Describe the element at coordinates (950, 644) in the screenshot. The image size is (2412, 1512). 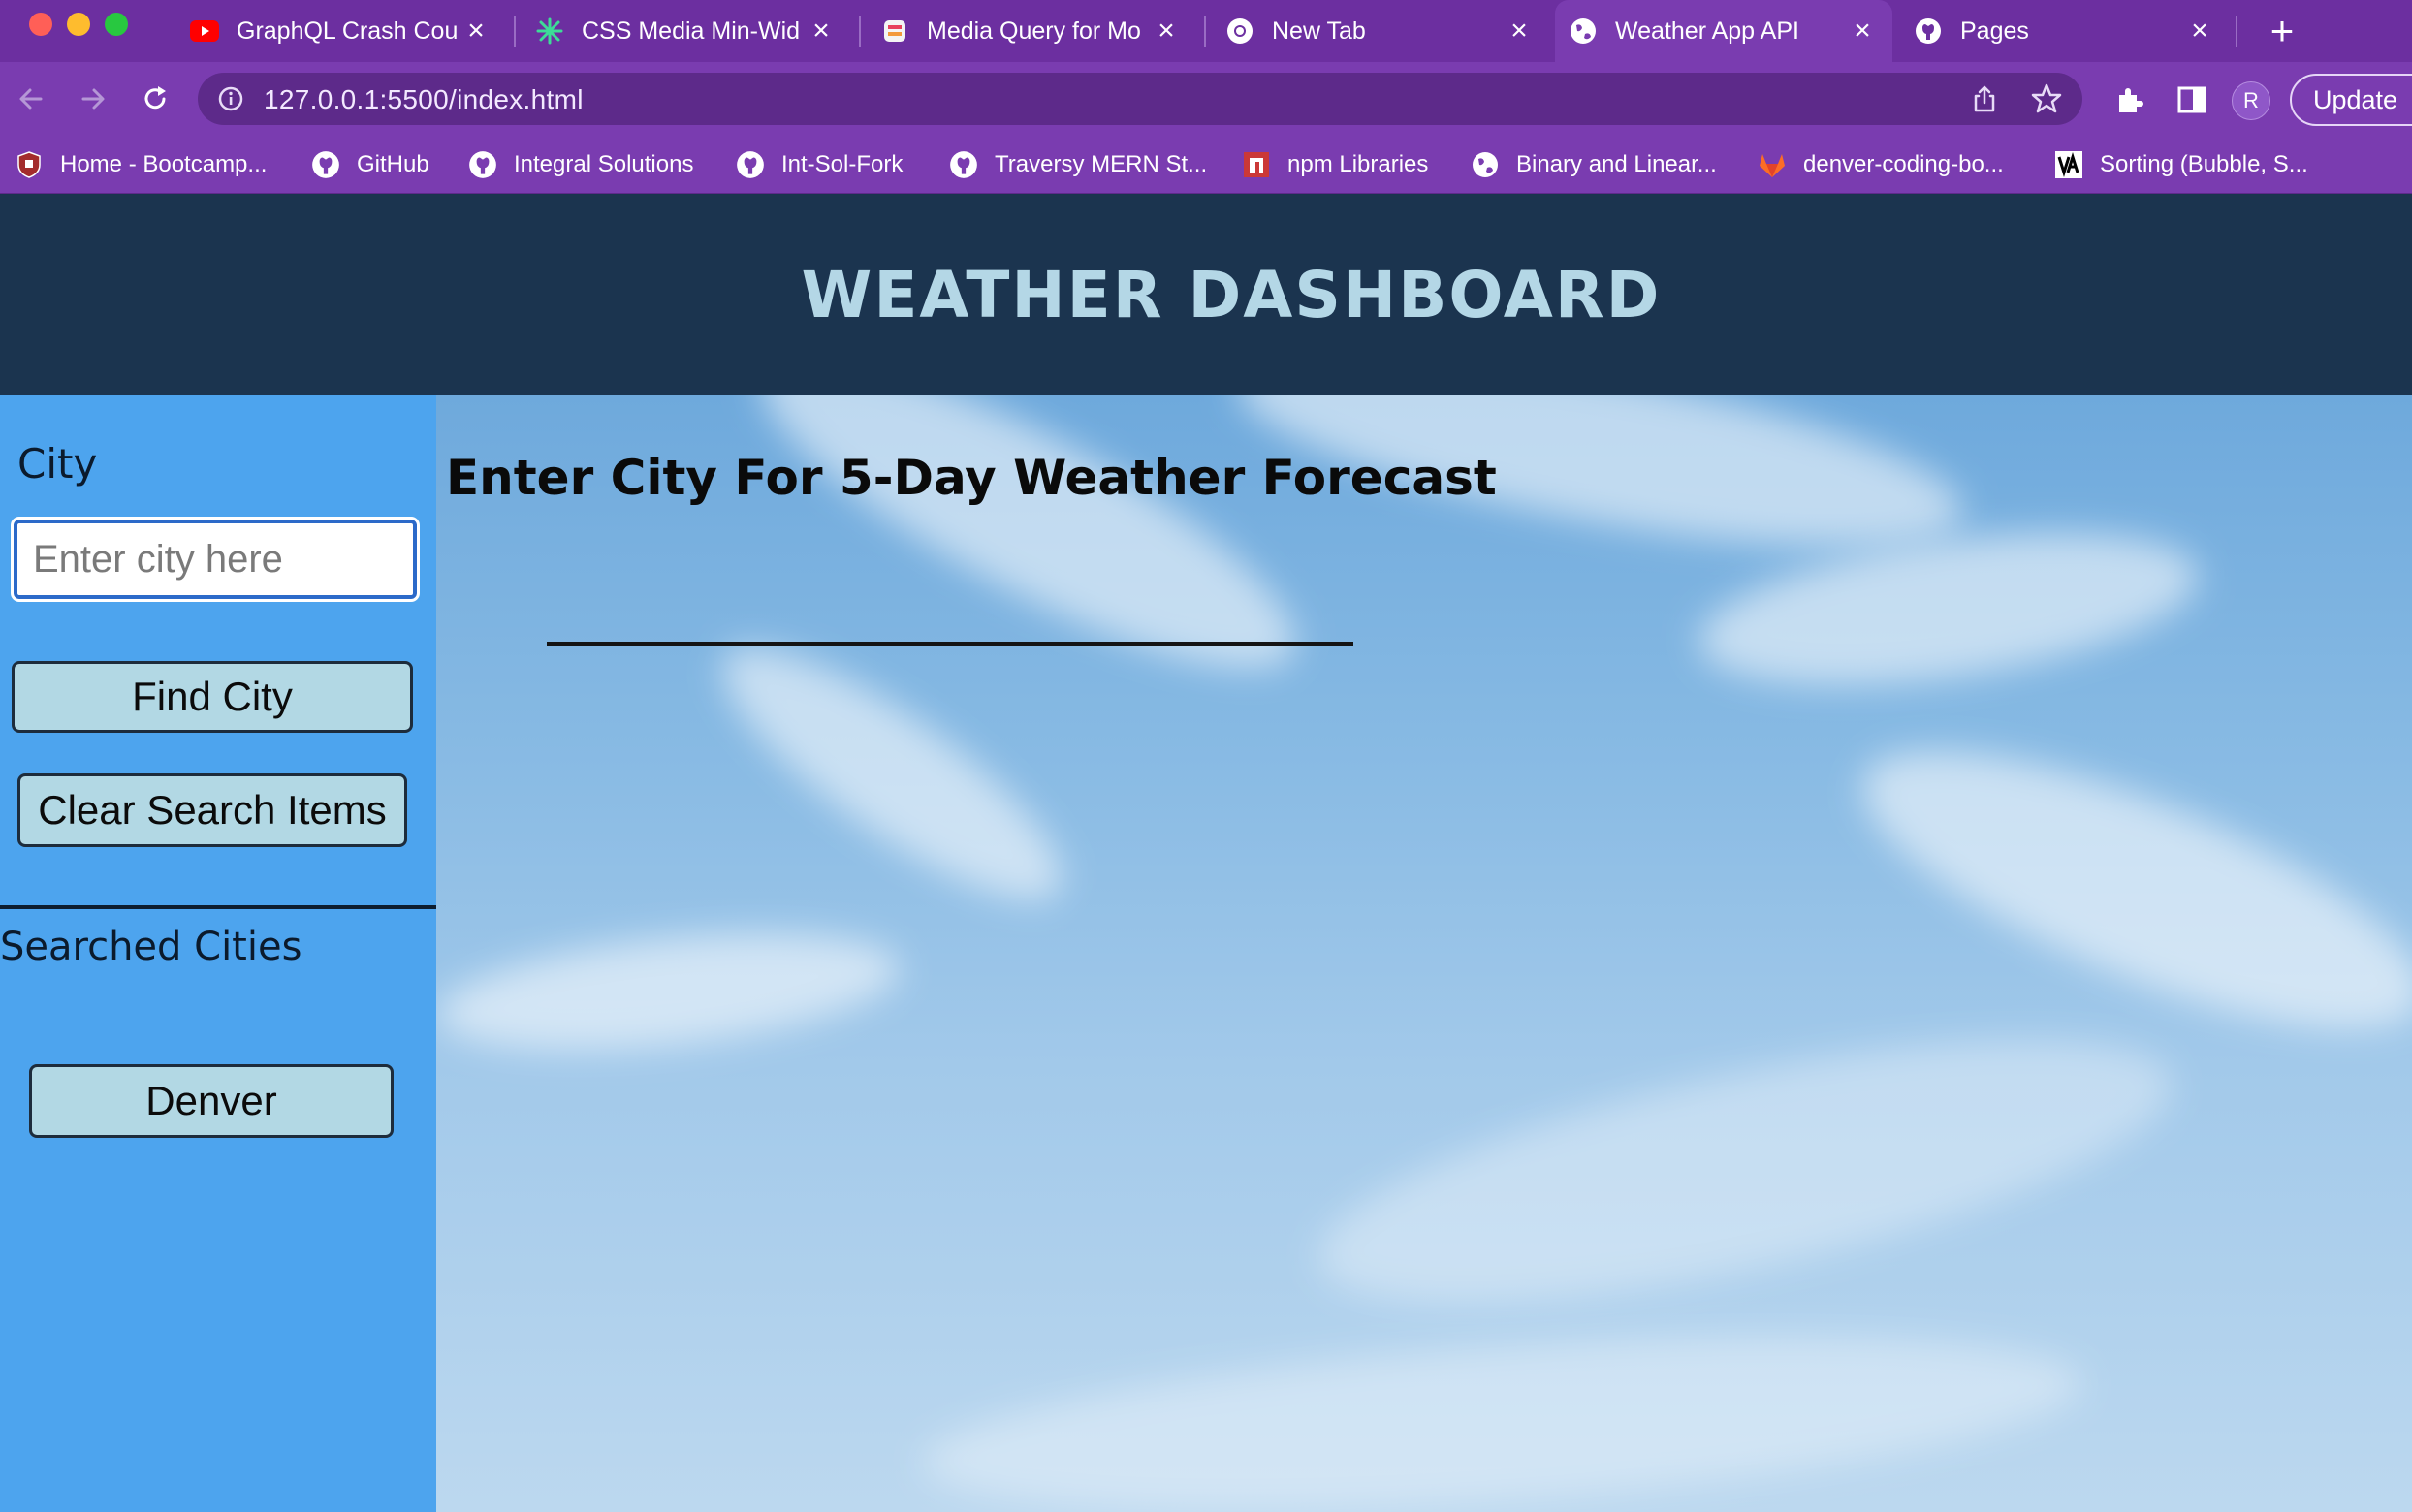
I see `forecast-divider` at that location.